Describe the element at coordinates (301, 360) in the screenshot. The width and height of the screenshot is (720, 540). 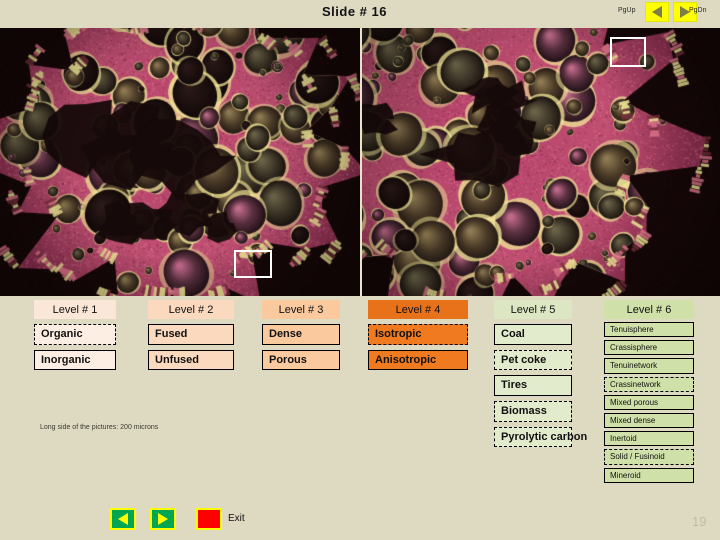
I see `level-3-item: Porous` at that location.